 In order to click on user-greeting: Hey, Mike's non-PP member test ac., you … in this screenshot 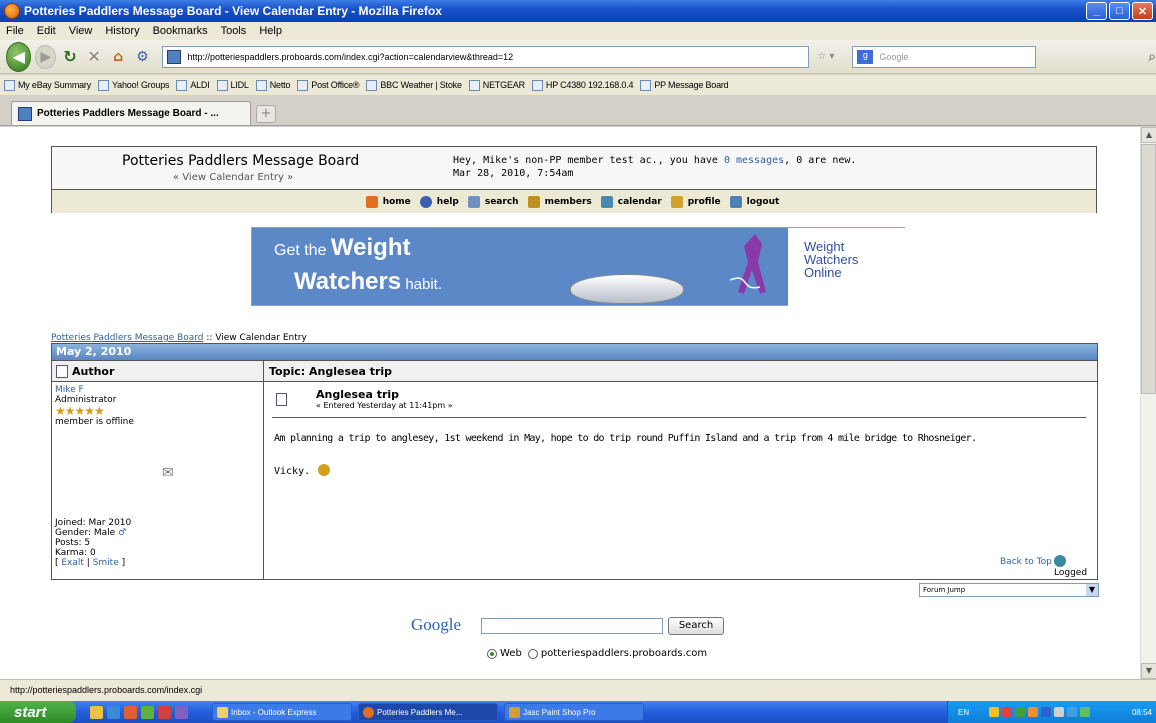, I will do `click(654, 160)`.